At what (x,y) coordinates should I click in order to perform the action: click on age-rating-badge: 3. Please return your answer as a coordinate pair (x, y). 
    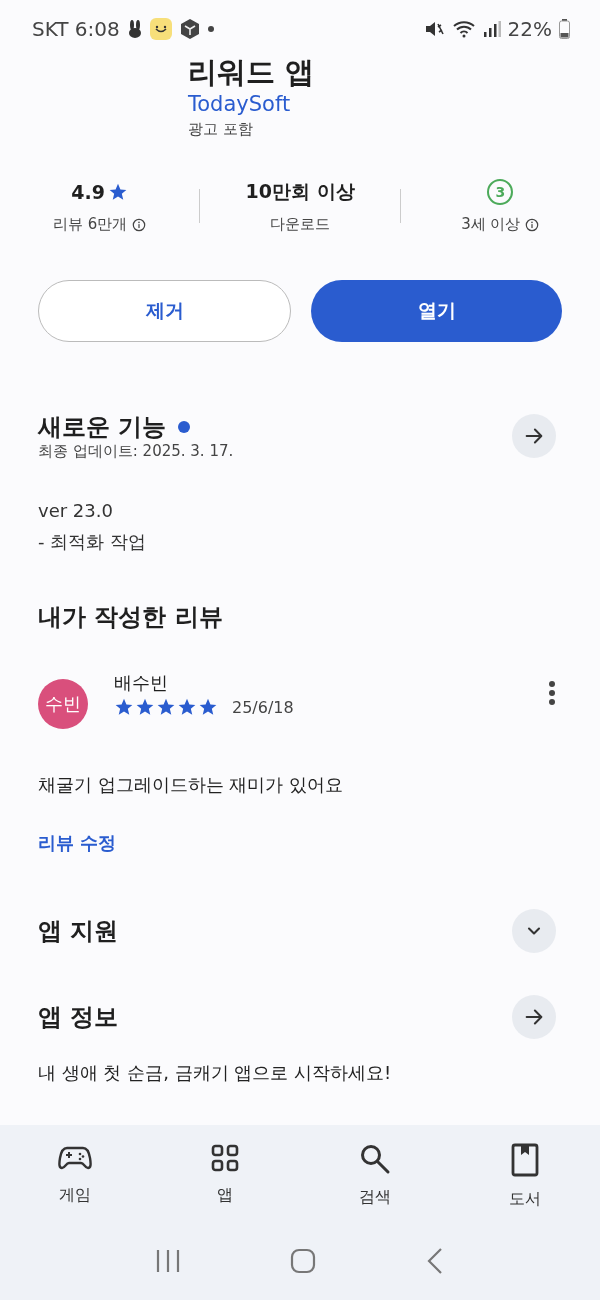
    Looking at the image, I should click on (500, 192).